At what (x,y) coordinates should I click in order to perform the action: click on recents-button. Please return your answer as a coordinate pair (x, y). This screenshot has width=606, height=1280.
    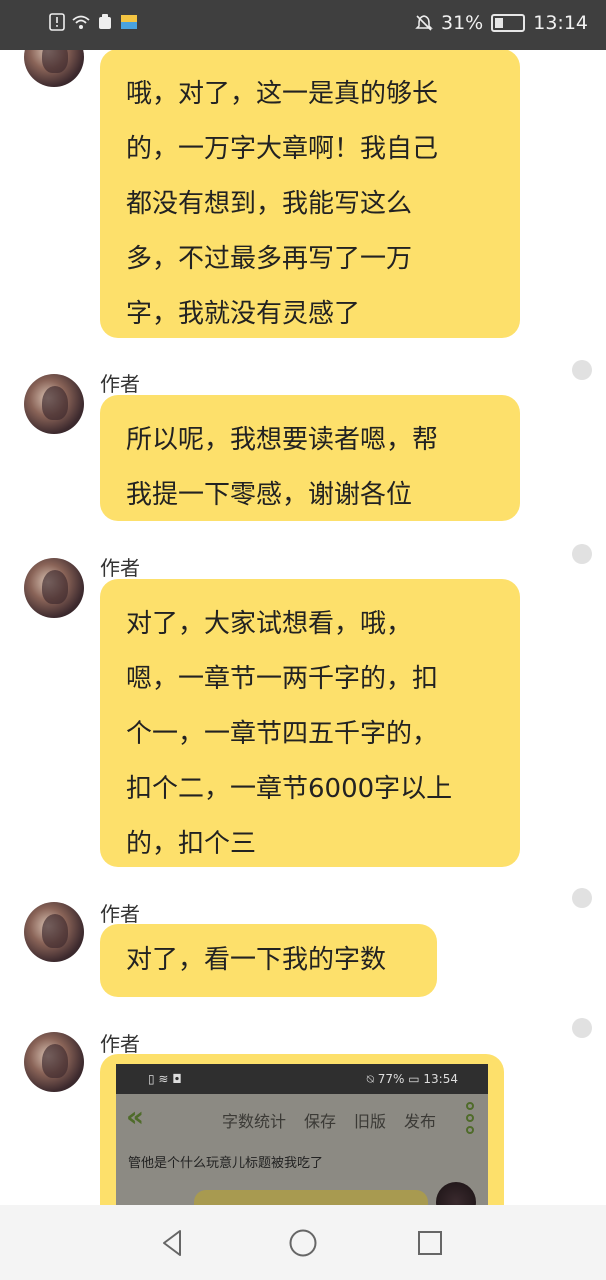
    Looking at the image, I should click on (430, 1242).